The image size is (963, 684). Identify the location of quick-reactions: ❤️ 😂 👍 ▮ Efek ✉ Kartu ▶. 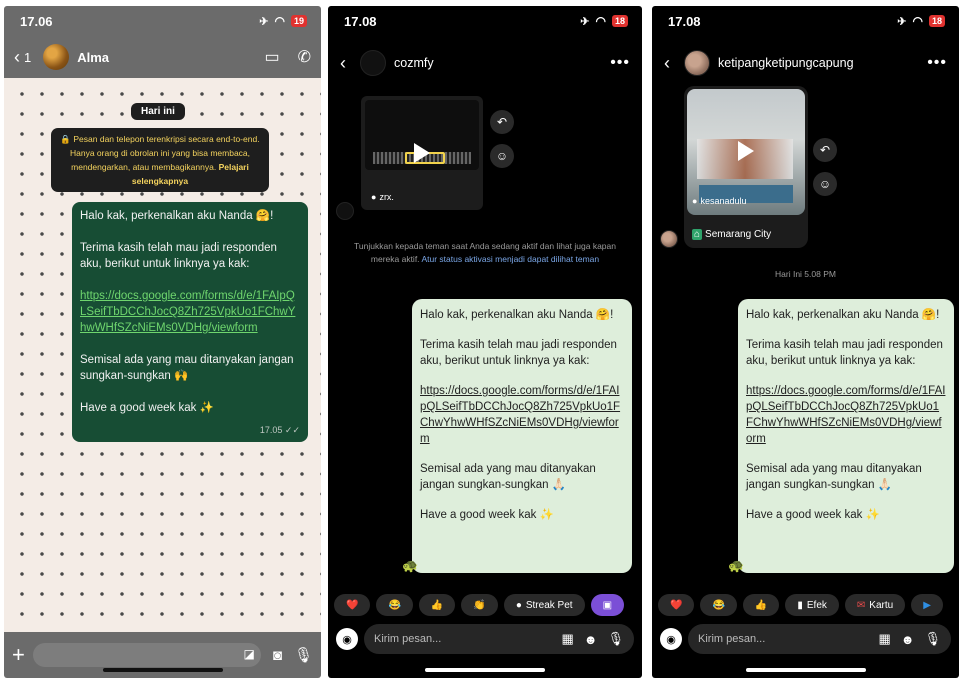
(808, 605).